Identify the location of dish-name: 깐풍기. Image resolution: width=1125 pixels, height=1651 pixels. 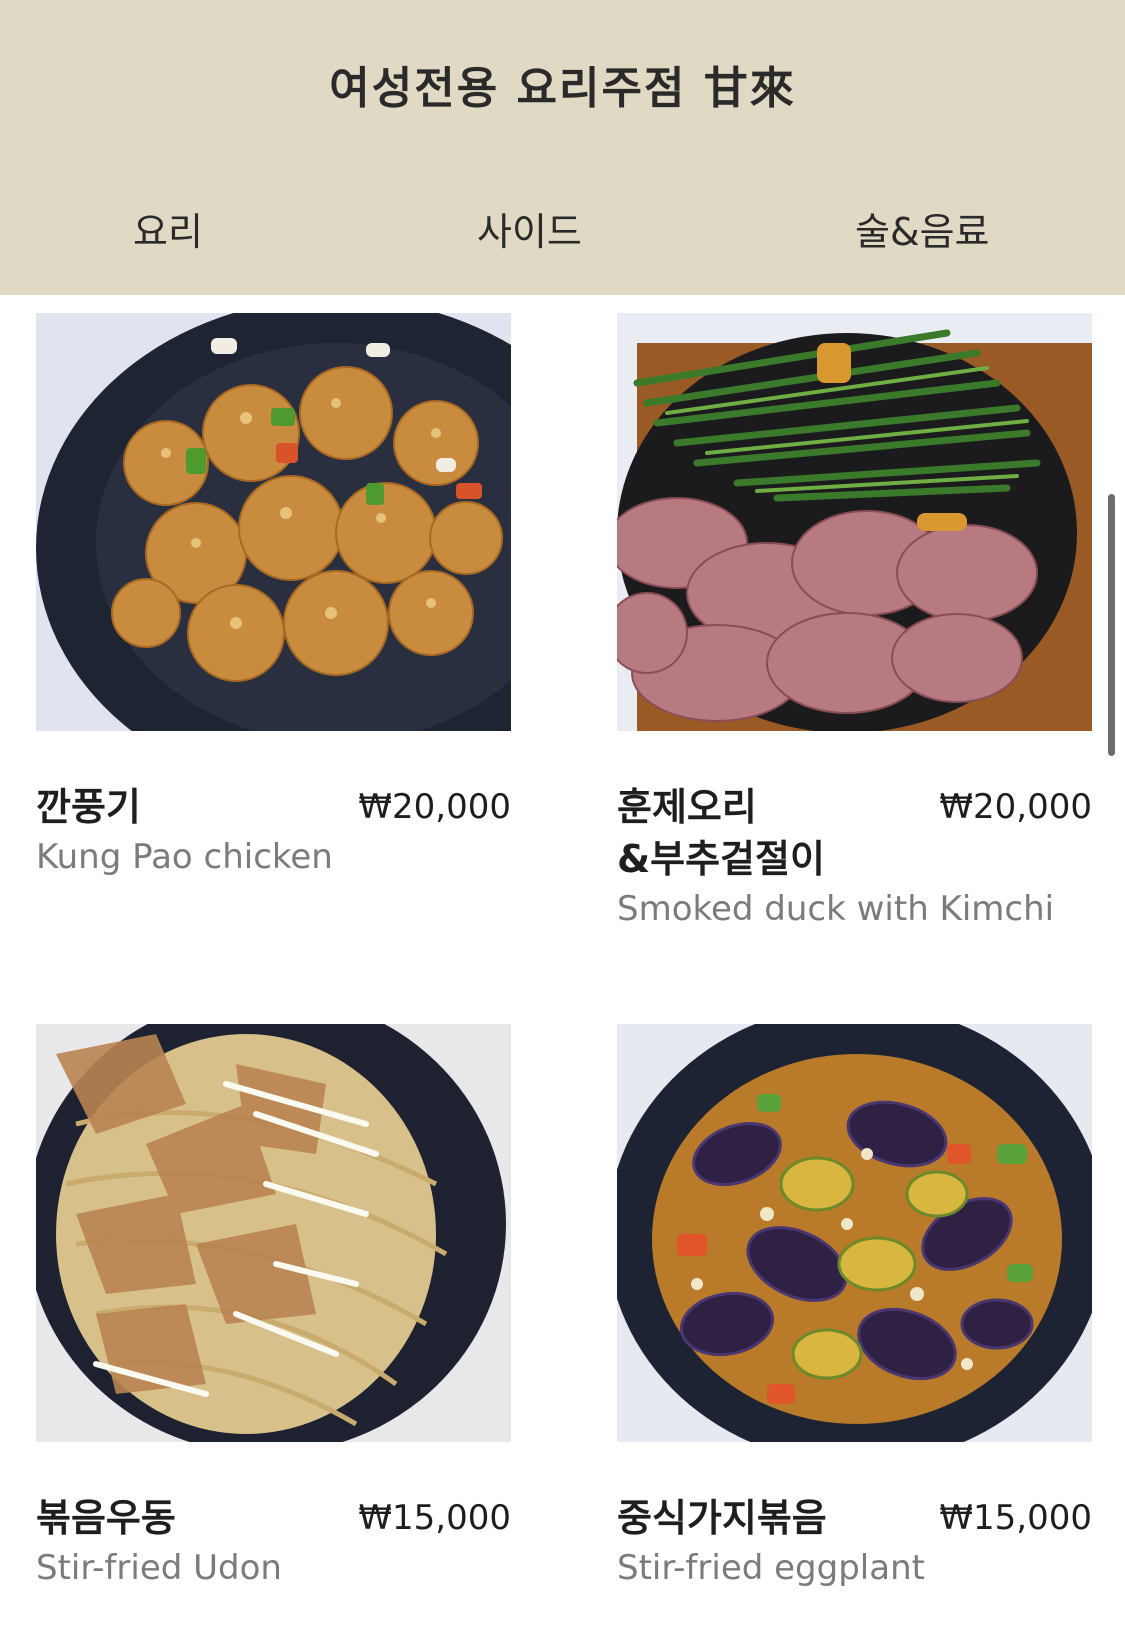
(88, 807).